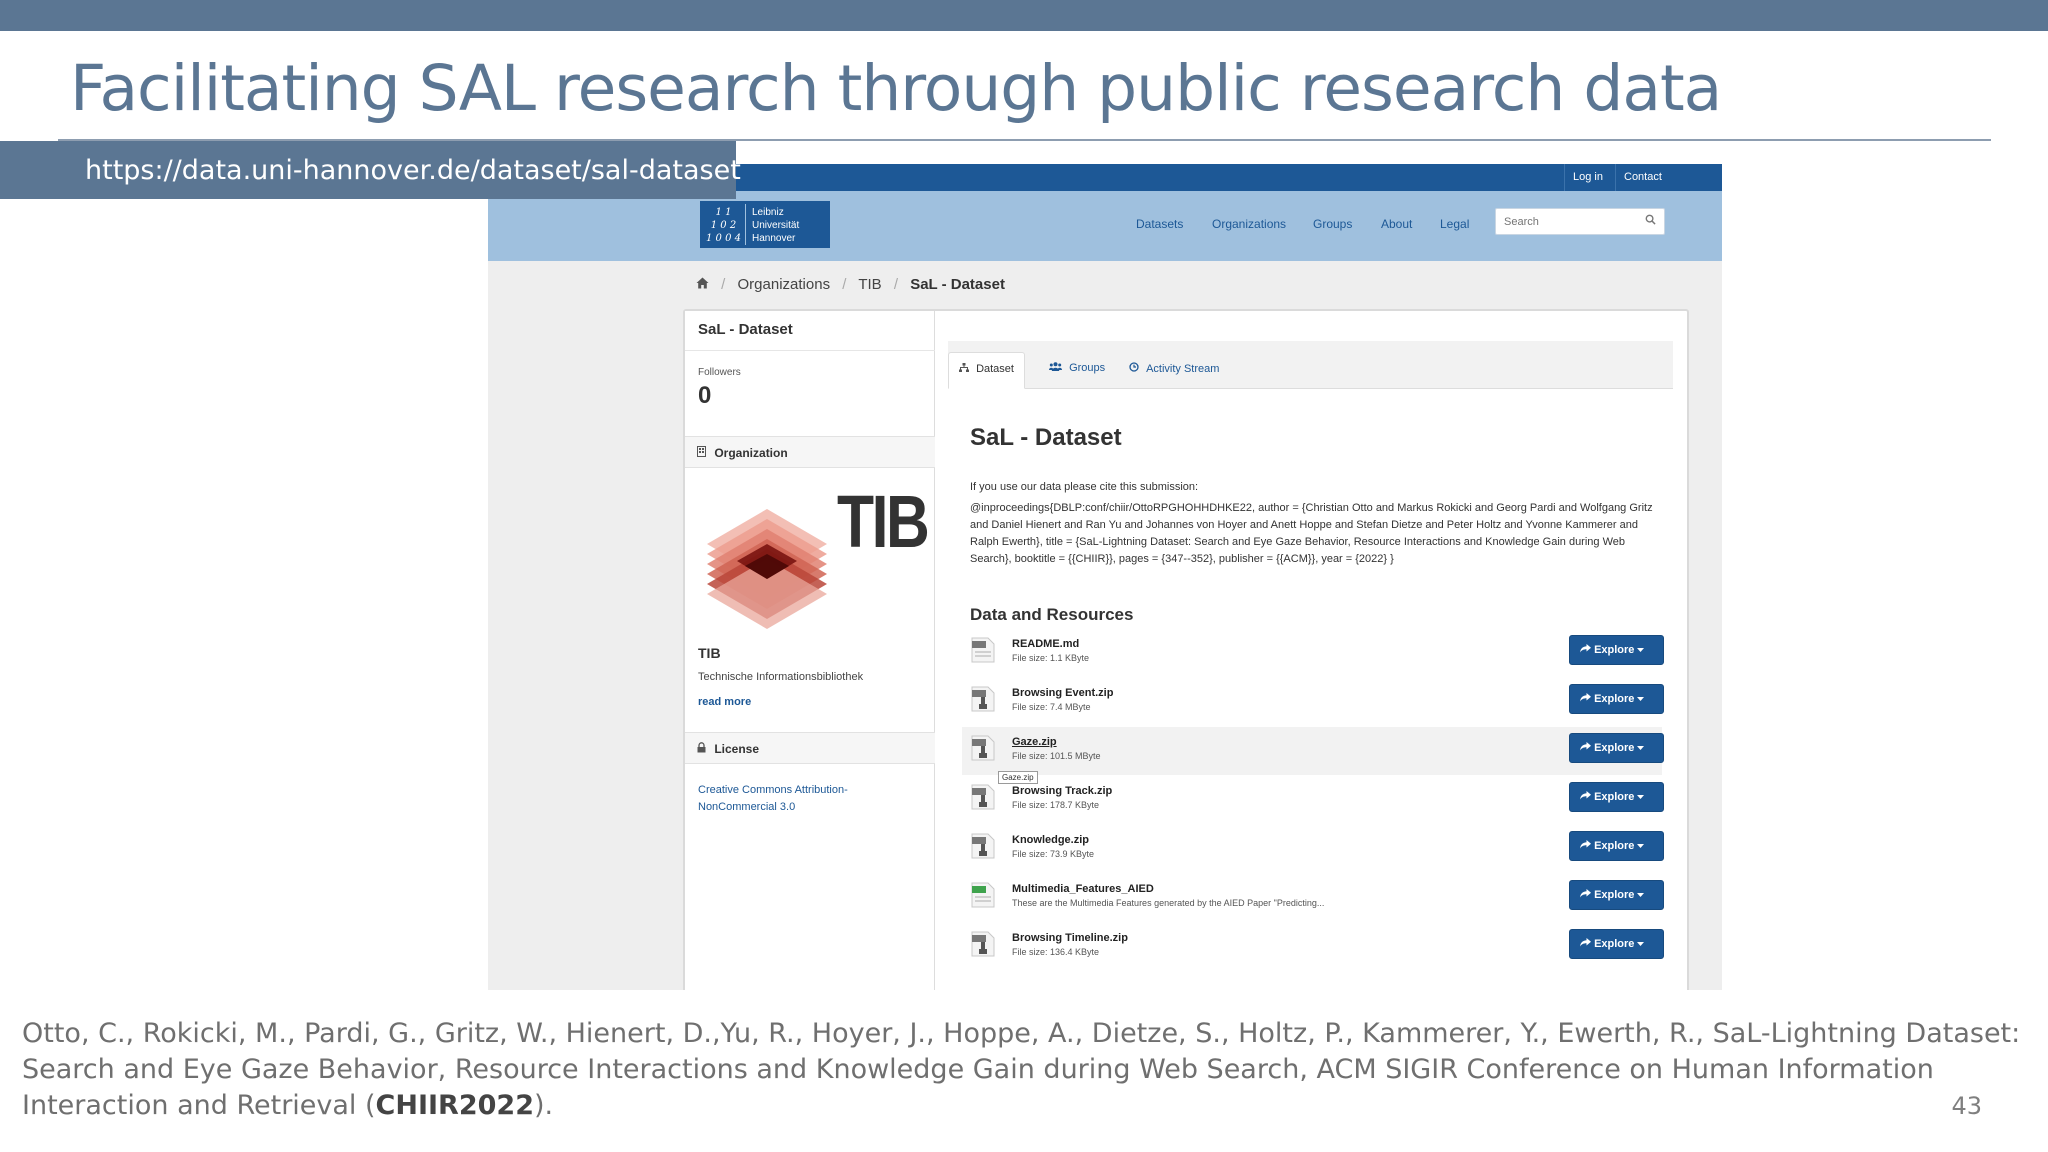 This screenshot has width=2048, height=1152. Describe the element at coordinates (1159, 224) in the screenshot. I see `nav-datasets: Datasets` at that location.